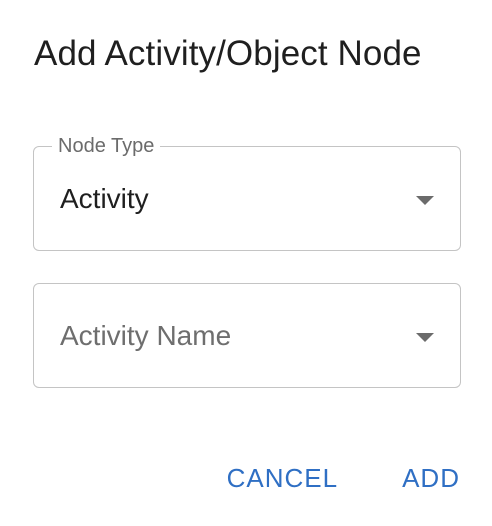  Describe the element at coordinates (282, 478) in the screenshot. I see `cancel-button: CANCEL` at that location.